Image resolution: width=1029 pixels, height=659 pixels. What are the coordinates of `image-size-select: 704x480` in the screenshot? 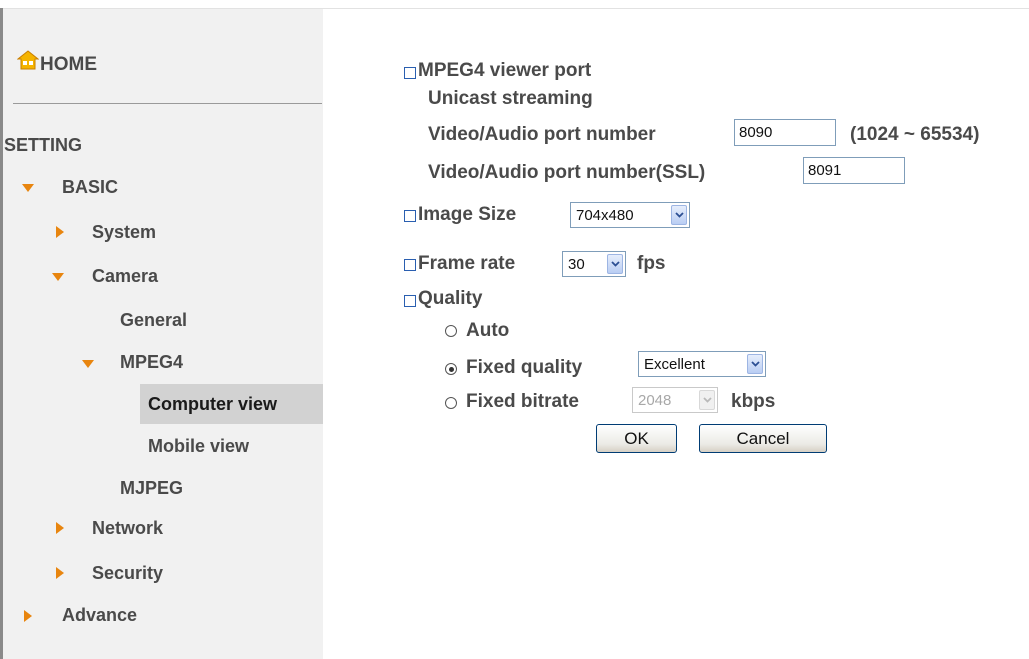 It's located at (630, 215).